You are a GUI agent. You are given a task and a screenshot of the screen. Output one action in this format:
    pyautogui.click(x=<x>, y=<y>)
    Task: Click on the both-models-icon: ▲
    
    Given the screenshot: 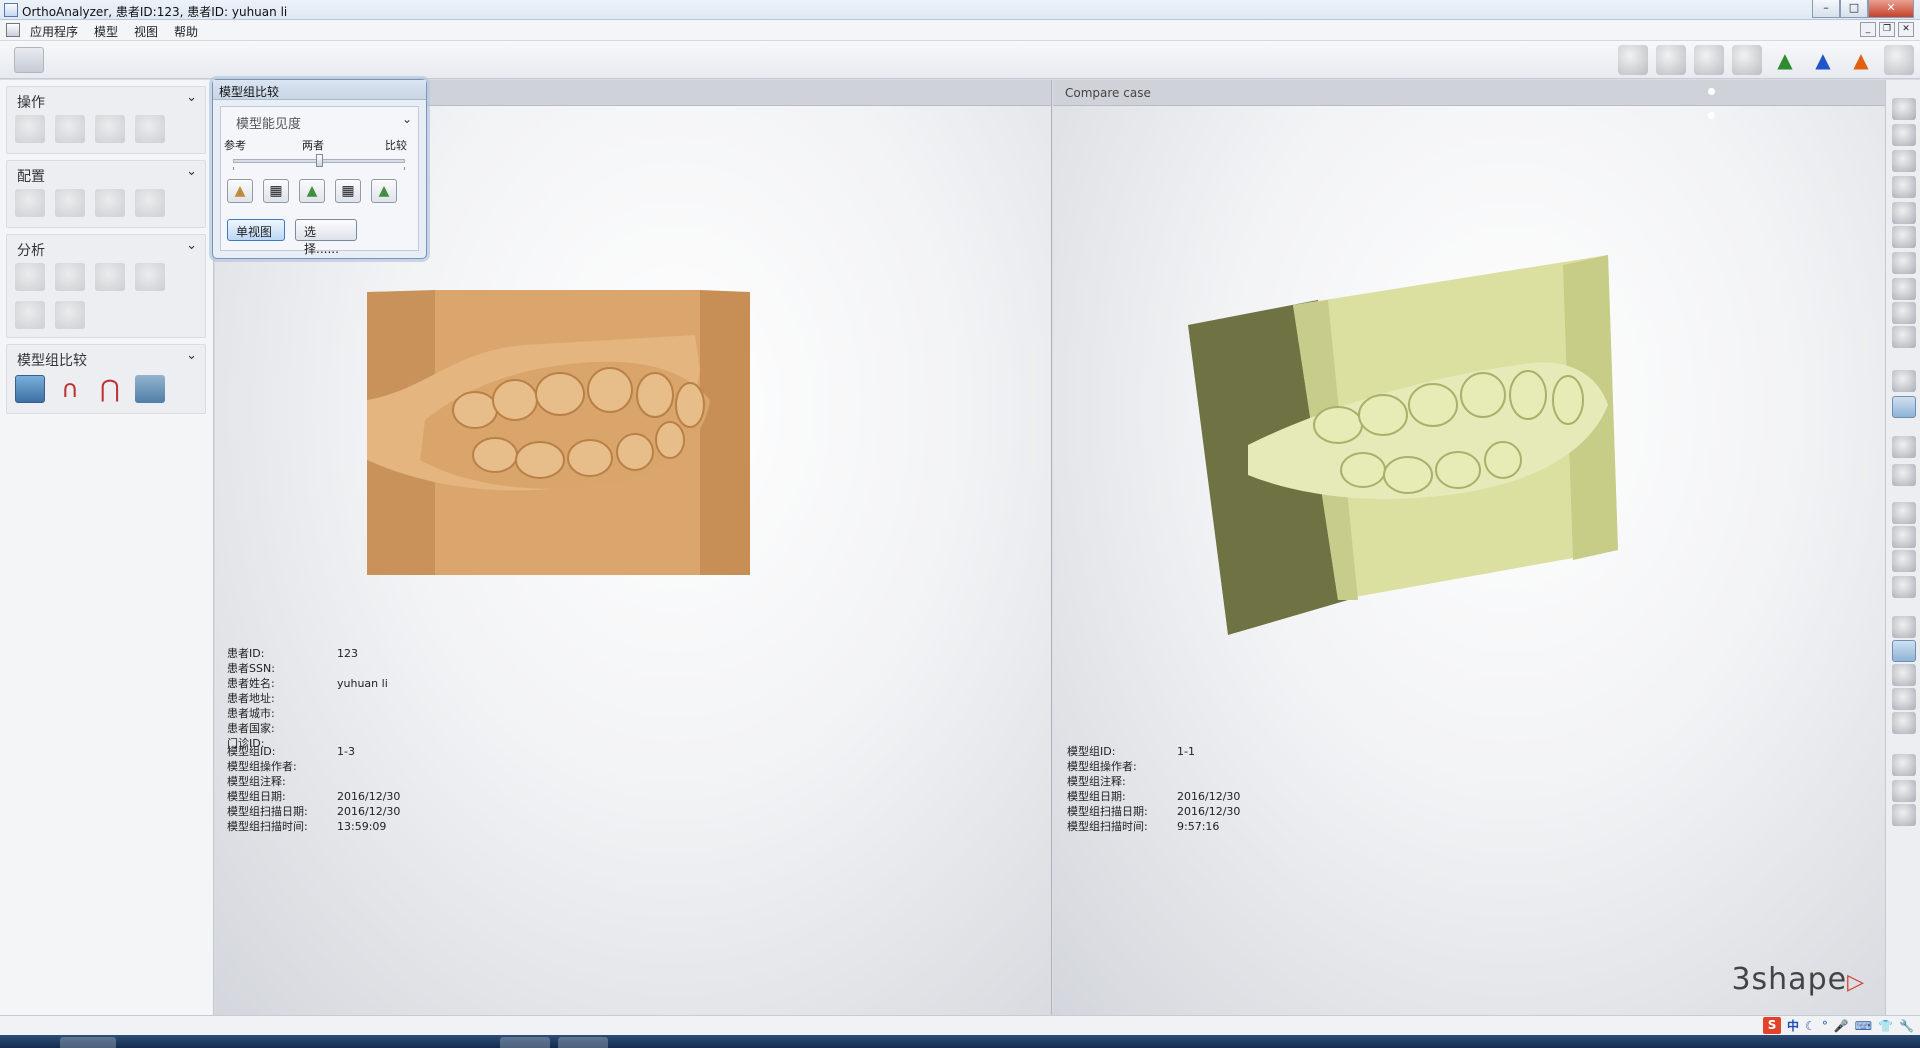 What is the action you would take?
    pyautogui.click(x=312, y=191)
    